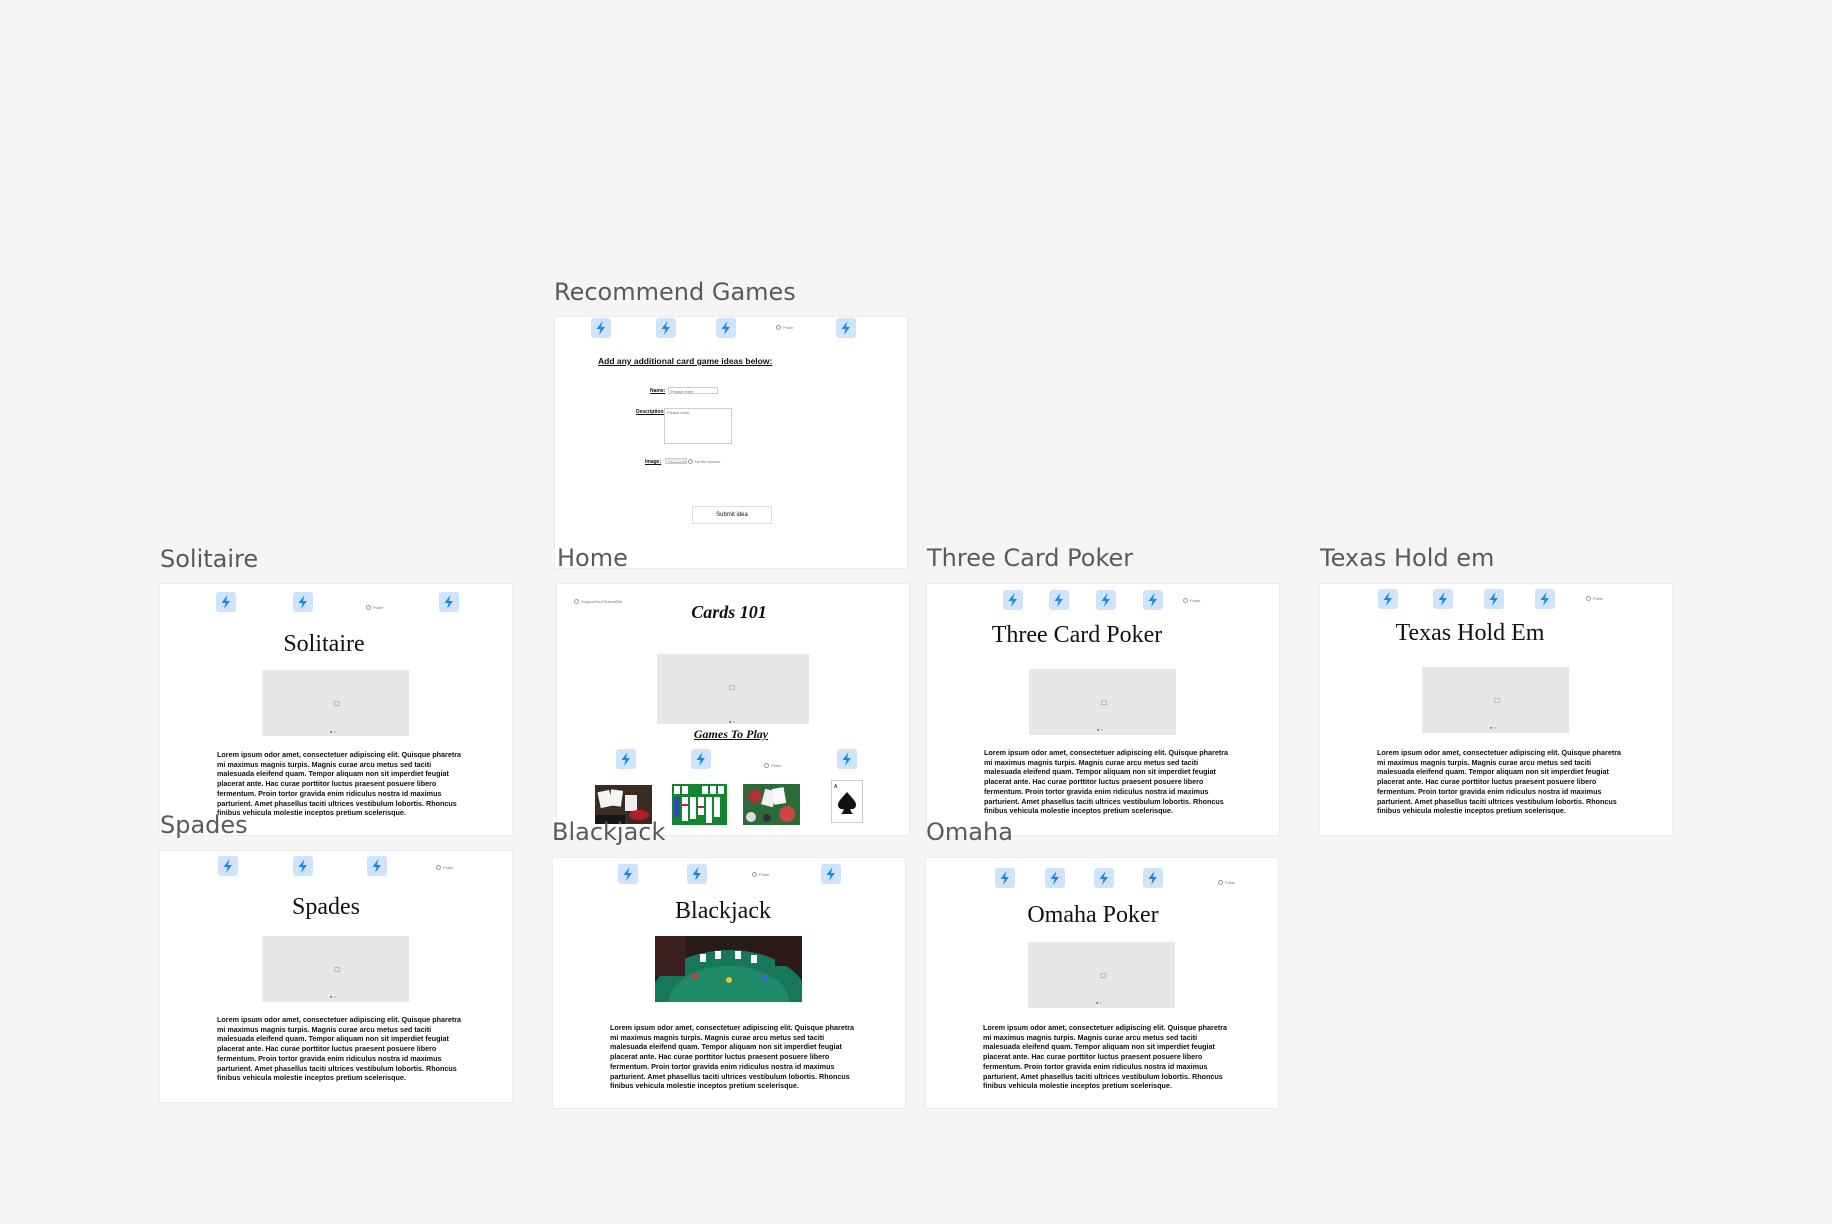 This screenshot has height=1224, width=1832. I want to click on page-title: Blackjack, so click(723, 911).